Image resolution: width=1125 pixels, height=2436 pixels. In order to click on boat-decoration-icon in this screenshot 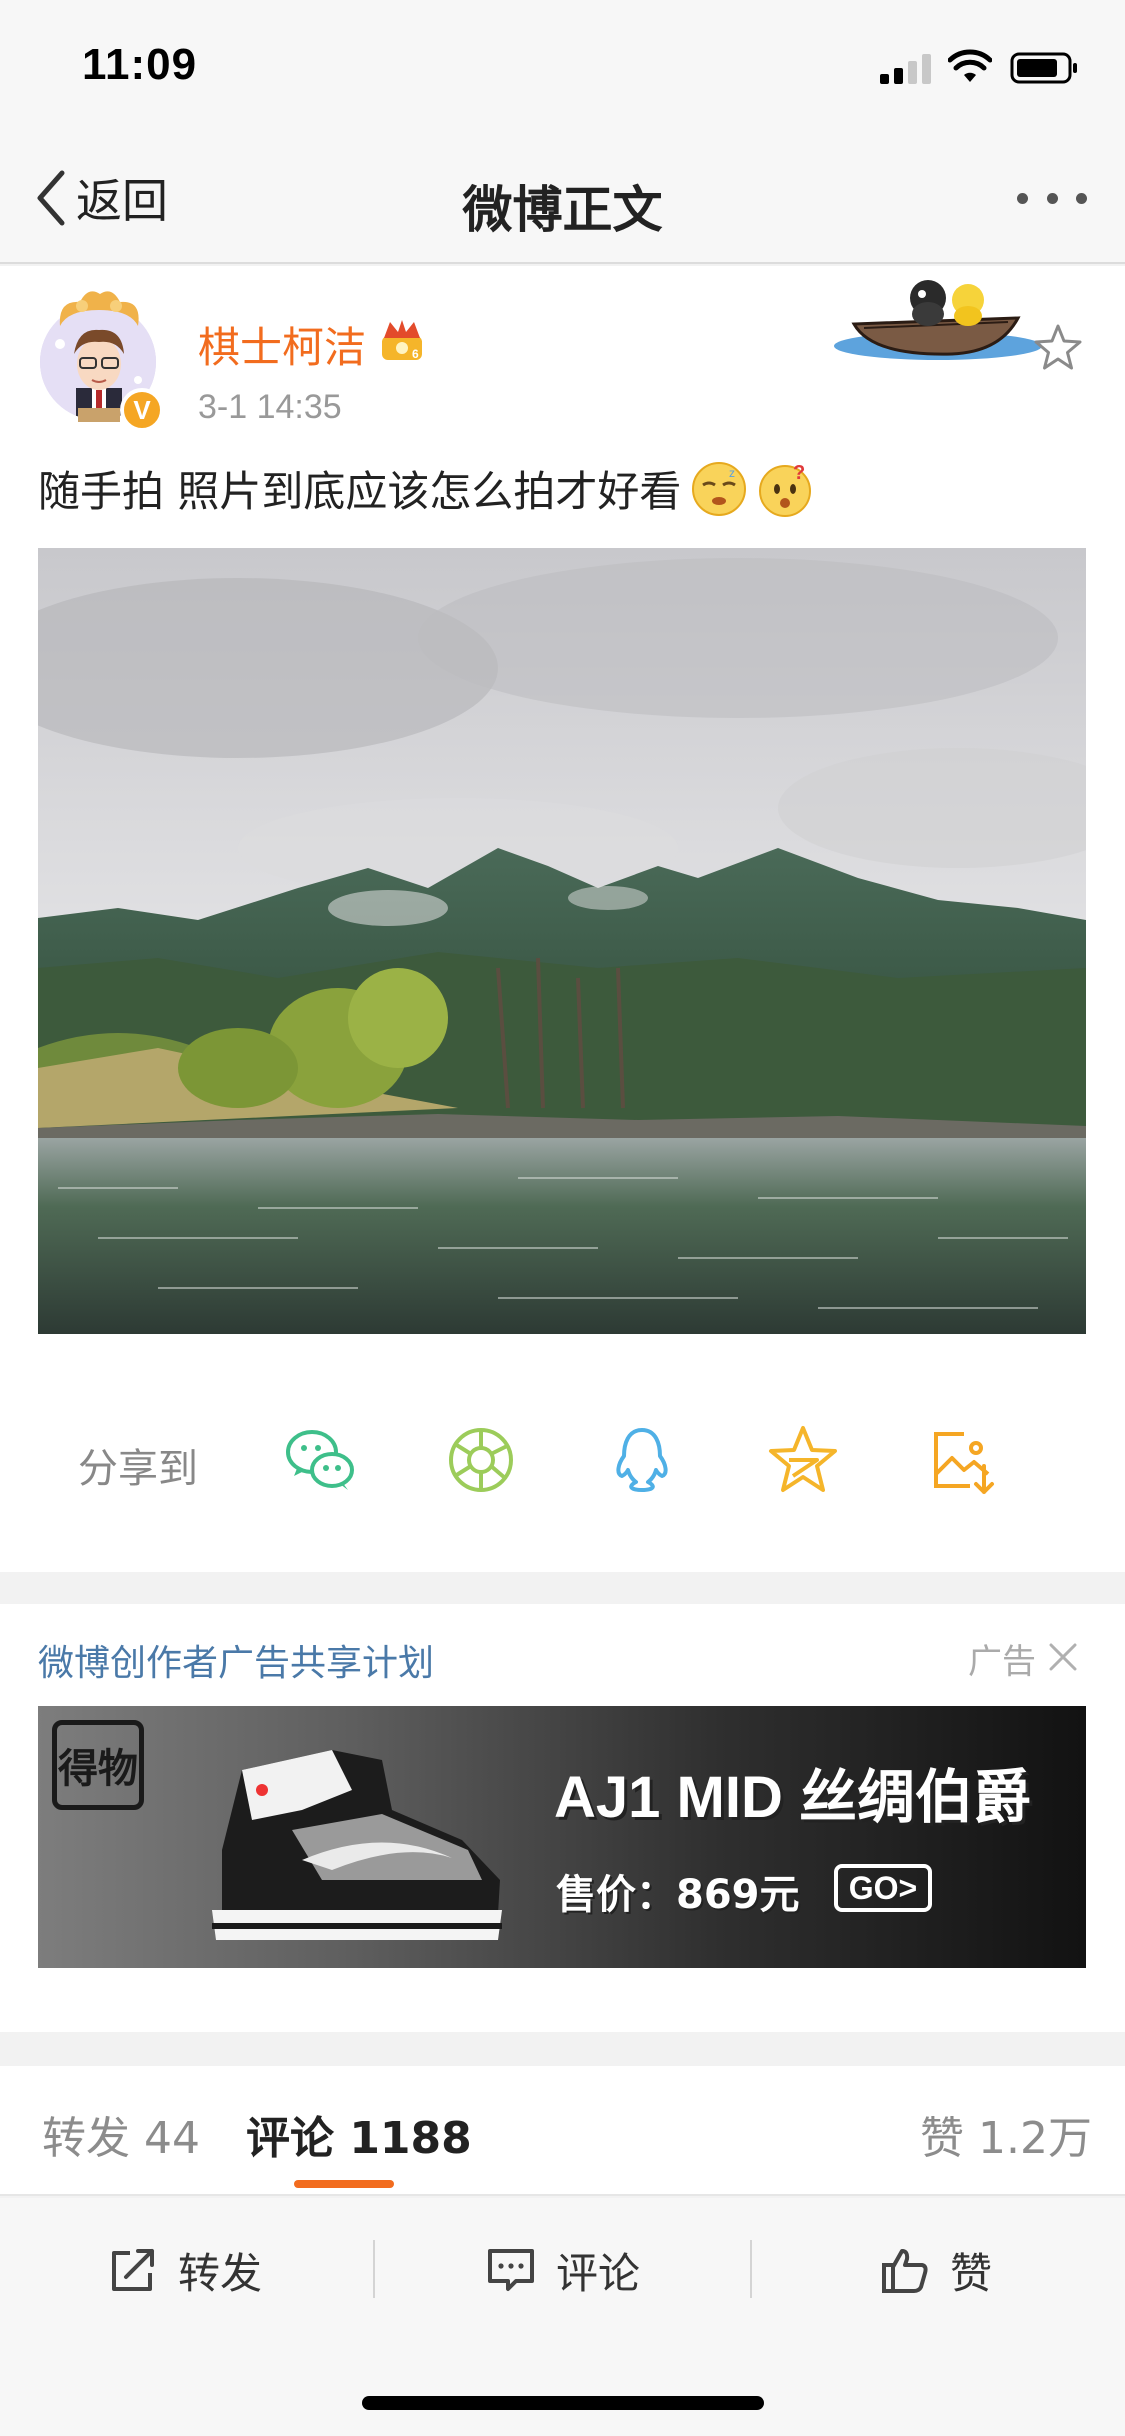, I will do `click(938, 320)`.